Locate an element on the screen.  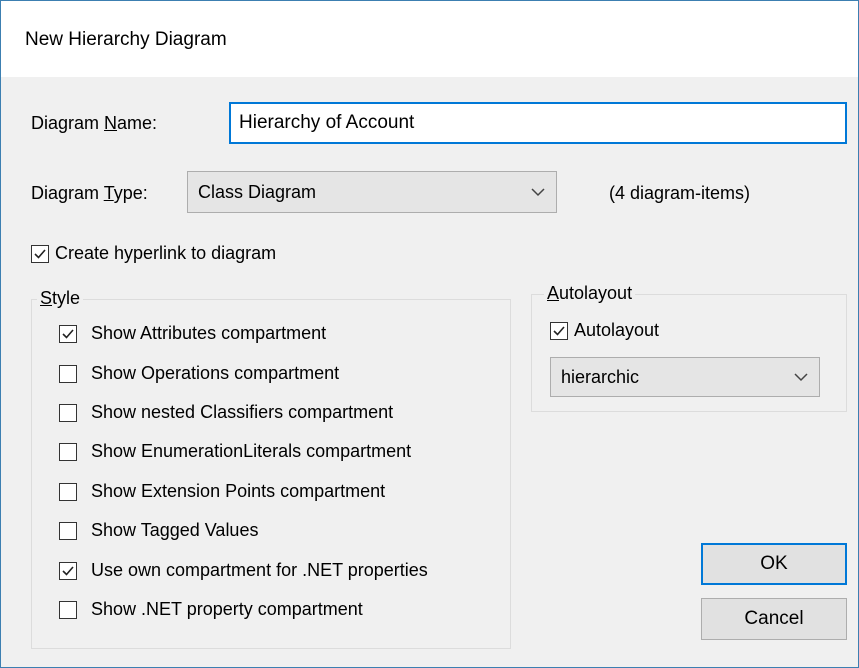
show-tagged-values-checkbox is located at coordinates (68, 531).